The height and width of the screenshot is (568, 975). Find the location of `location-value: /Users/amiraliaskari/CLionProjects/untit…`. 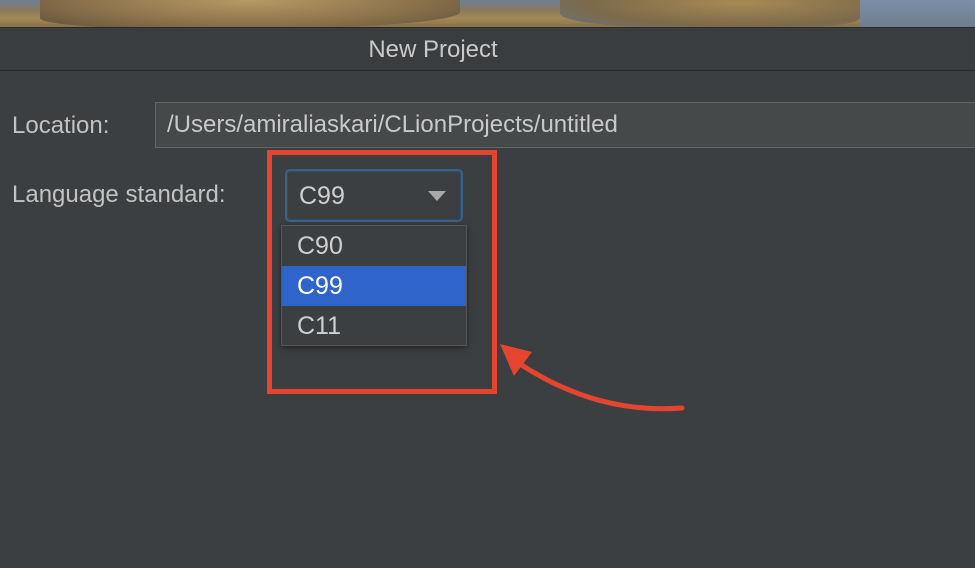

location-value: /Users/amiraliaskari/CLionProjects/untit… is located at coordinates (392, 124).